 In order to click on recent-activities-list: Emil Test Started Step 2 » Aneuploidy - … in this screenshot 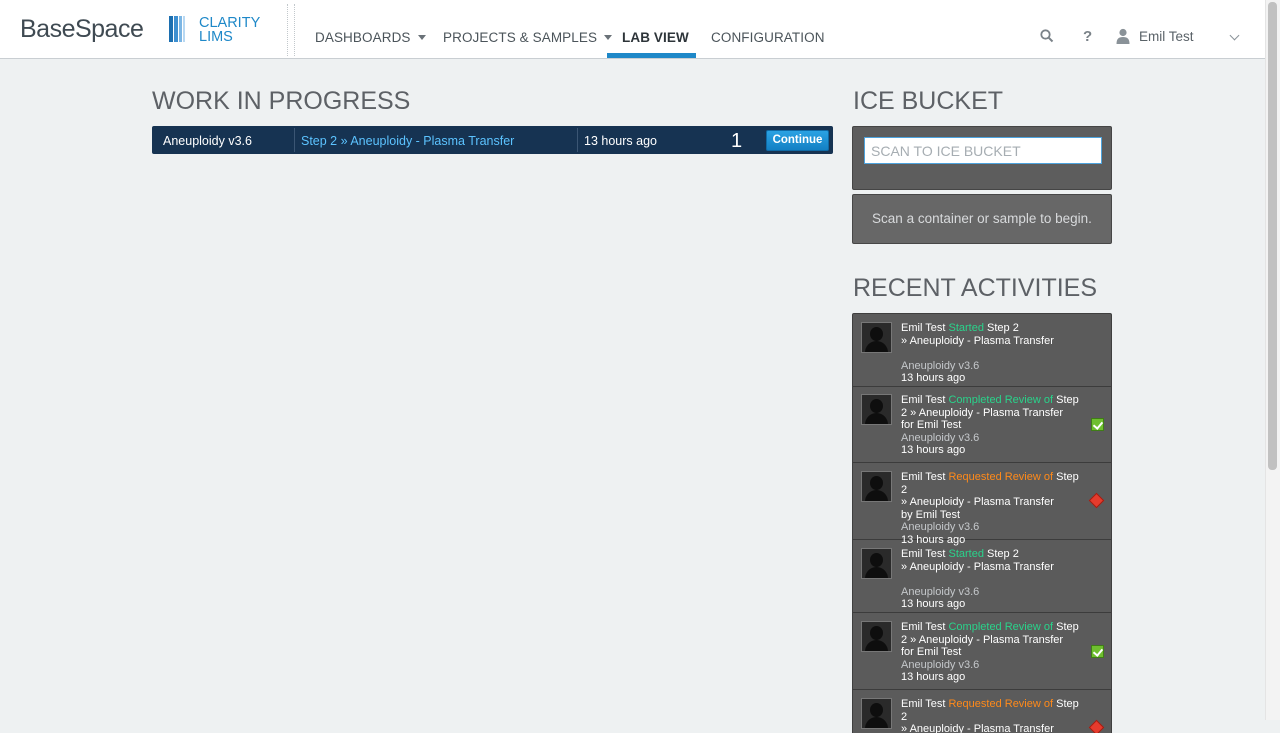, I will do `click(982, 523)`.